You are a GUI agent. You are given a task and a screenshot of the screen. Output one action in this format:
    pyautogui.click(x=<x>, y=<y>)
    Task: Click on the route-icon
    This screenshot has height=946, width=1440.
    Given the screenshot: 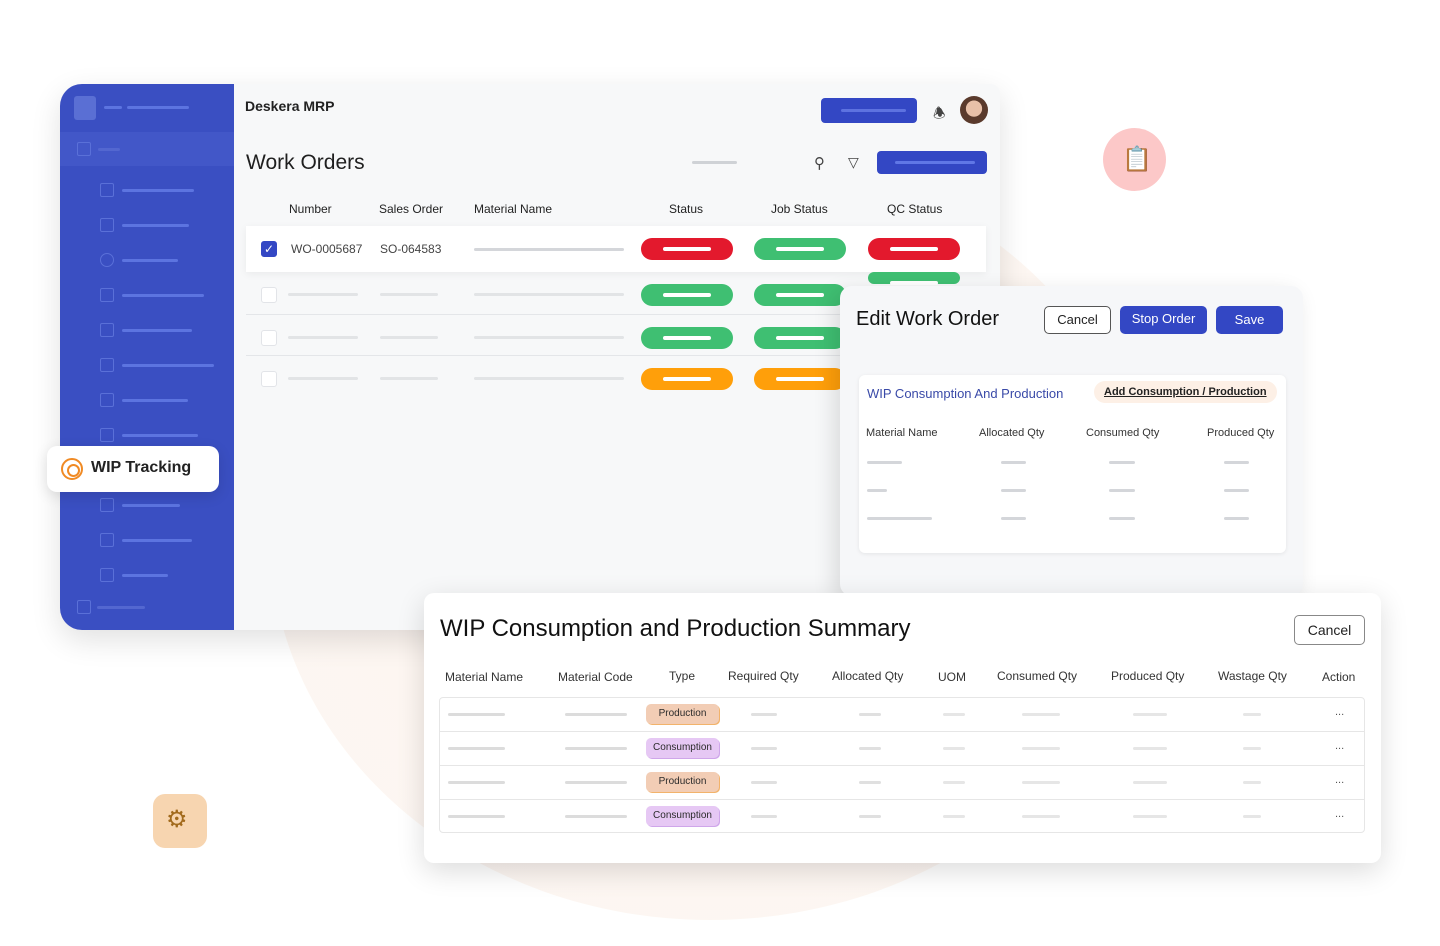 What is the action you would take?
    pyautogui.click(x=107, y=400)
    